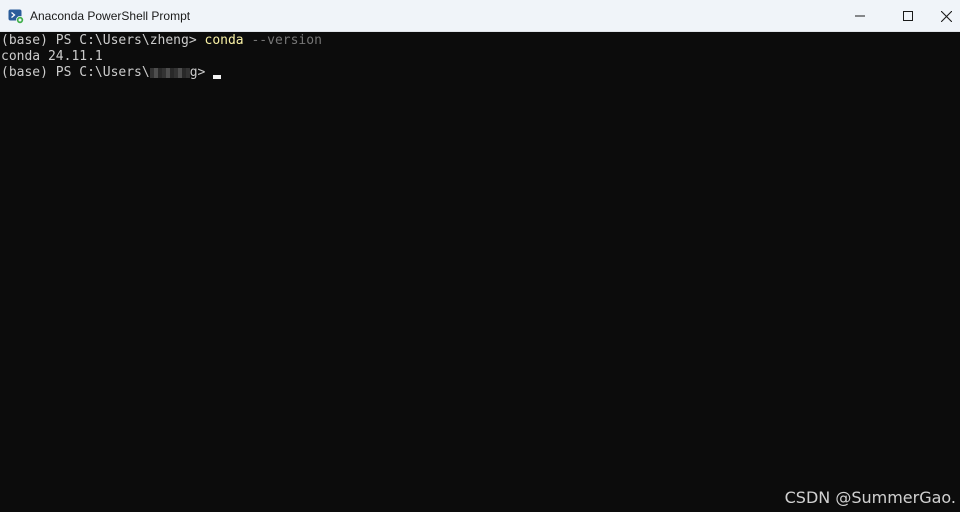 Image resolution: width=960 pixels, height=512 pixels. I want to click on terminal-line: (base) PS C:\Users\ g>, so click(111, 73).